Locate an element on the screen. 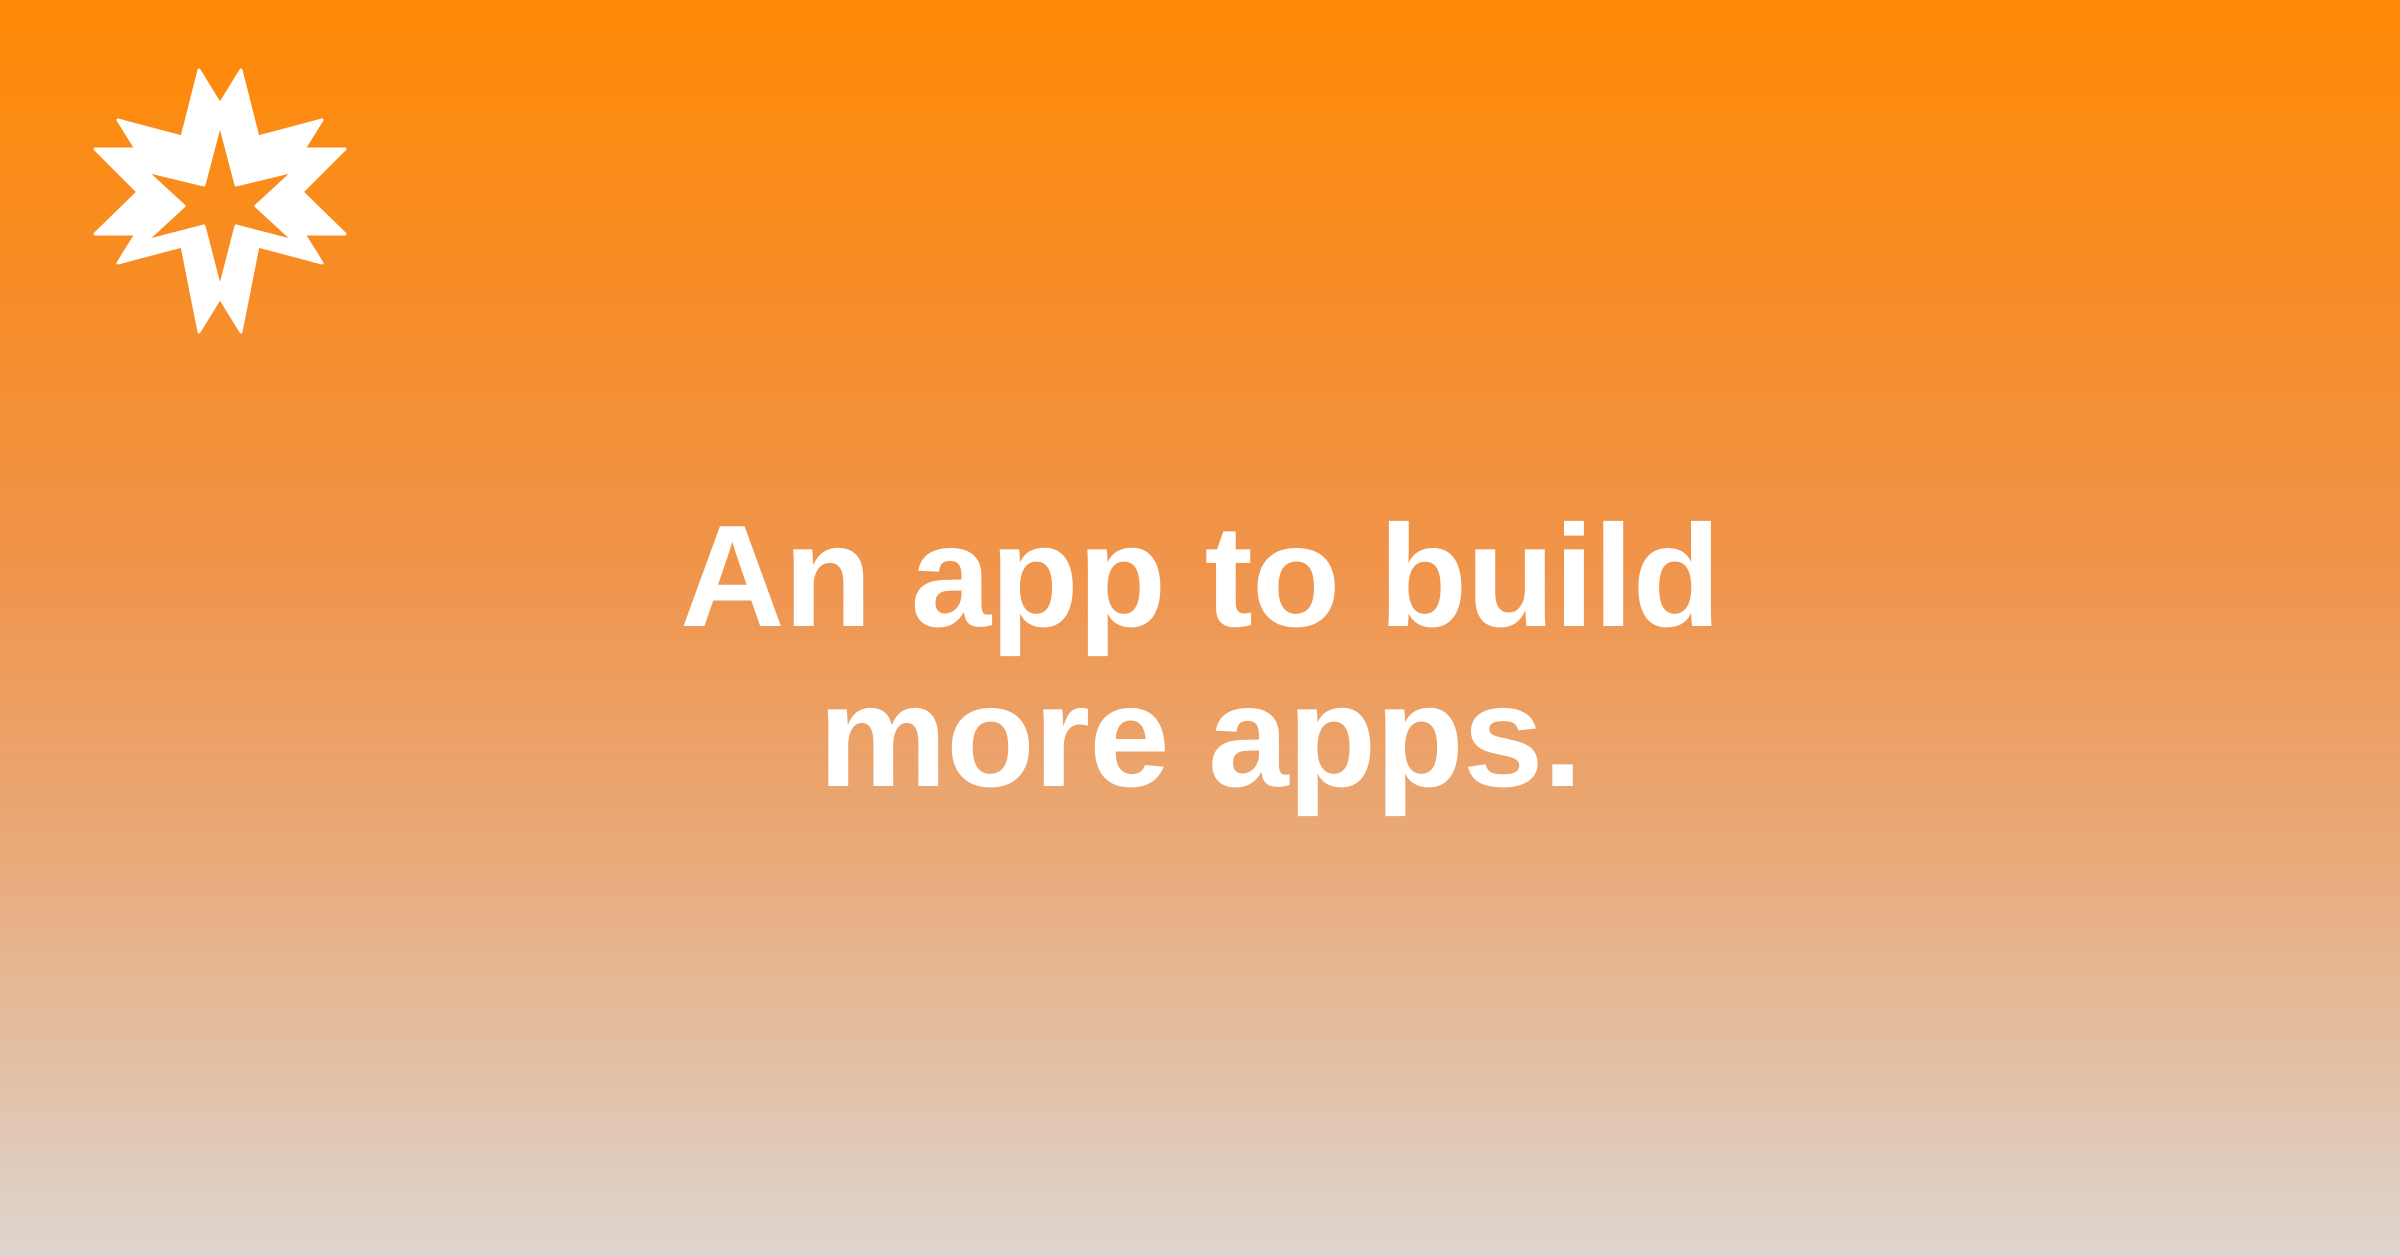  hero-headline-line-2: more apps. is located at coordinates (1200, 736).